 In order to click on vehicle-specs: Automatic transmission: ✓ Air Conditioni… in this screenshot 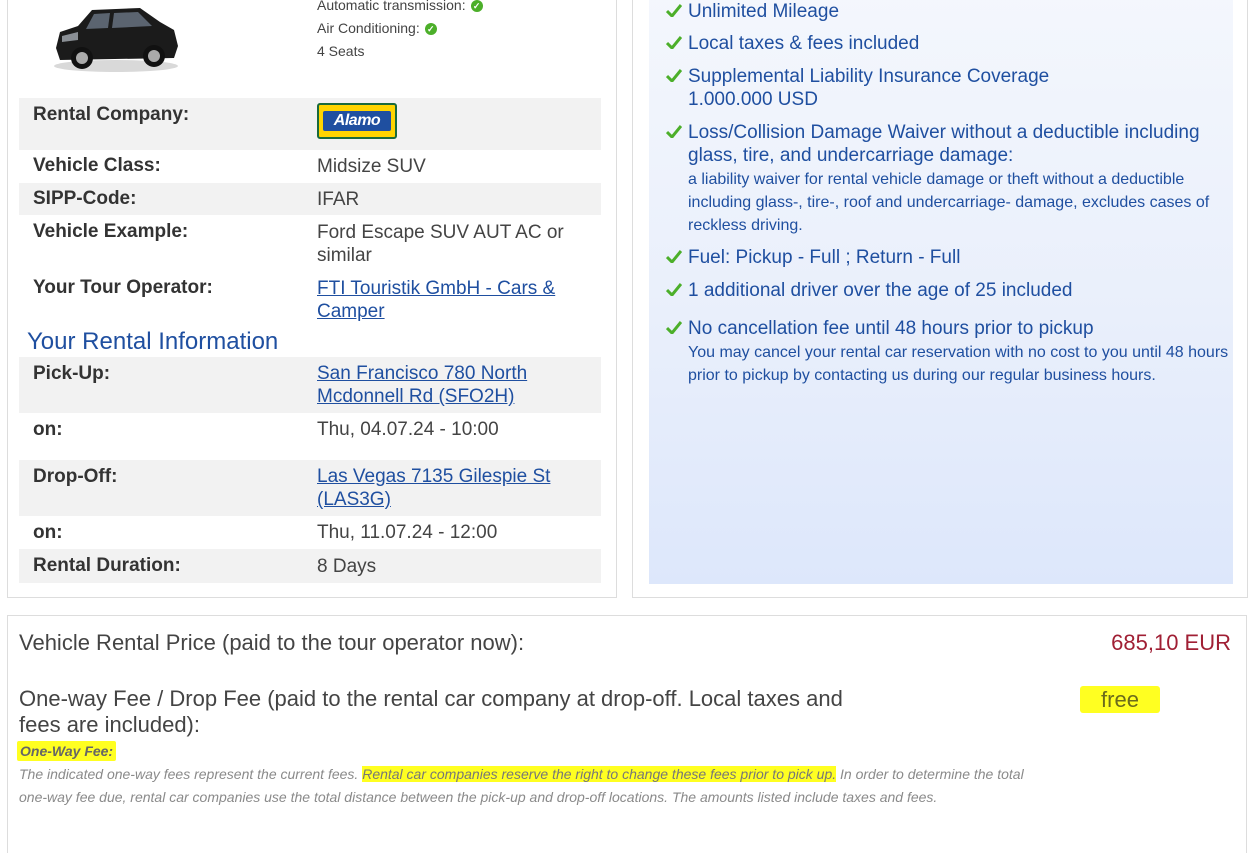, I will do `click(400, 31)`.